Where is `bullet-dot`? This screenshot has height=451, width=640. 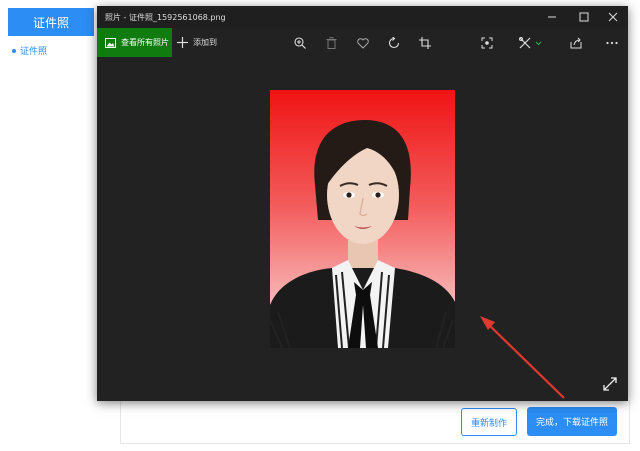
bullet-dot is located at coordinates (14, 50).